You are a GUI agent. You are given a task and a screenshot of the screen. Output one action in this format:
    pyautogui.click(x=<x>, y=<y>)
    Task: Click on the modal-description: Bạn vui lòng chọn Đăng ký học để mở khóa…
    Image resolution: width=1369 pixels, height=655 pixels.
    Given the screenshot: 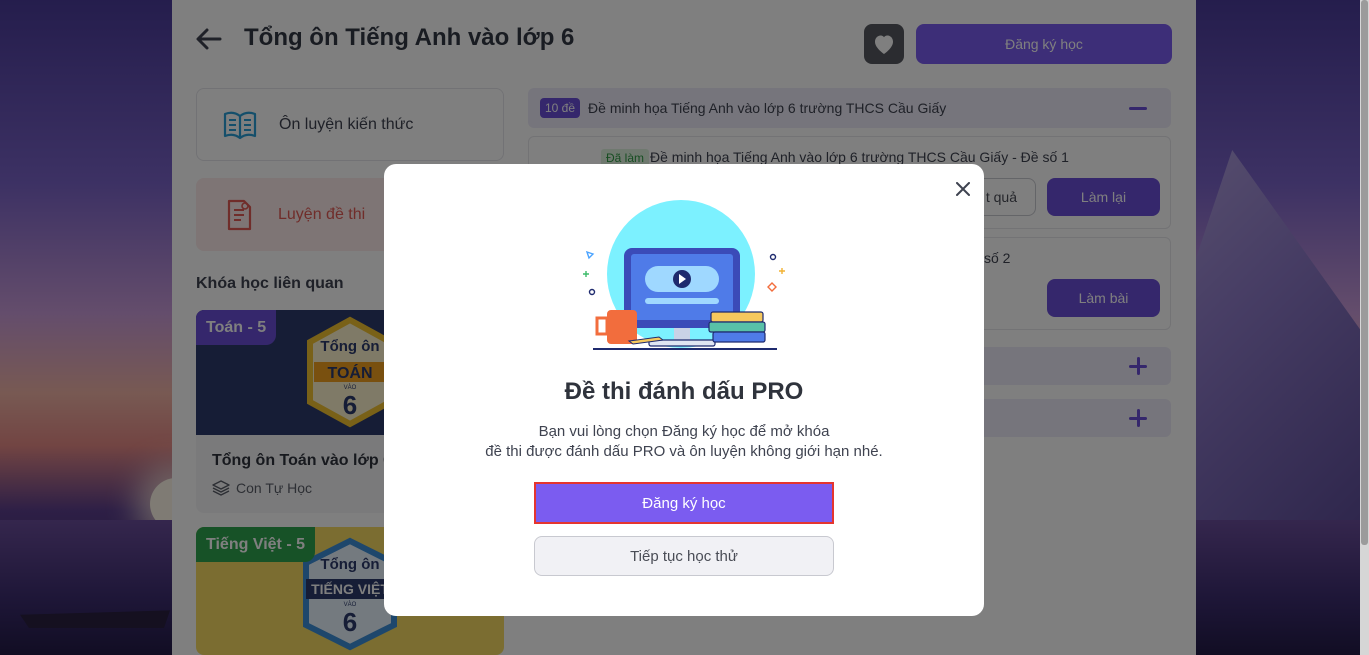 What is the action you would take?
    pyautogui.click(x=684, y=442)
    